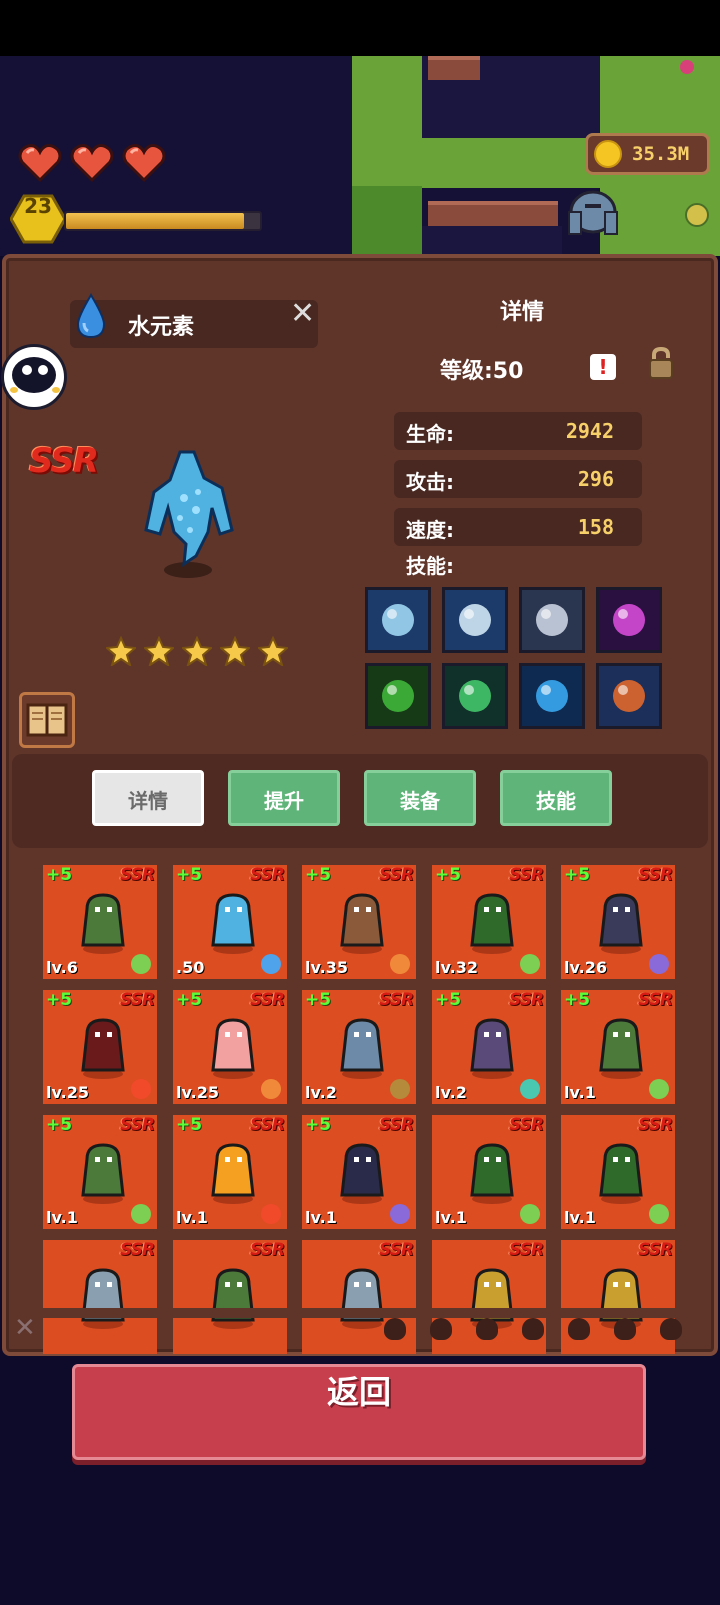 The image size is (720, 1605). What do you see at coordinates (38, 206) in the screenshot?
I see `player-level-text: 23` at bounding box center [38, 206].